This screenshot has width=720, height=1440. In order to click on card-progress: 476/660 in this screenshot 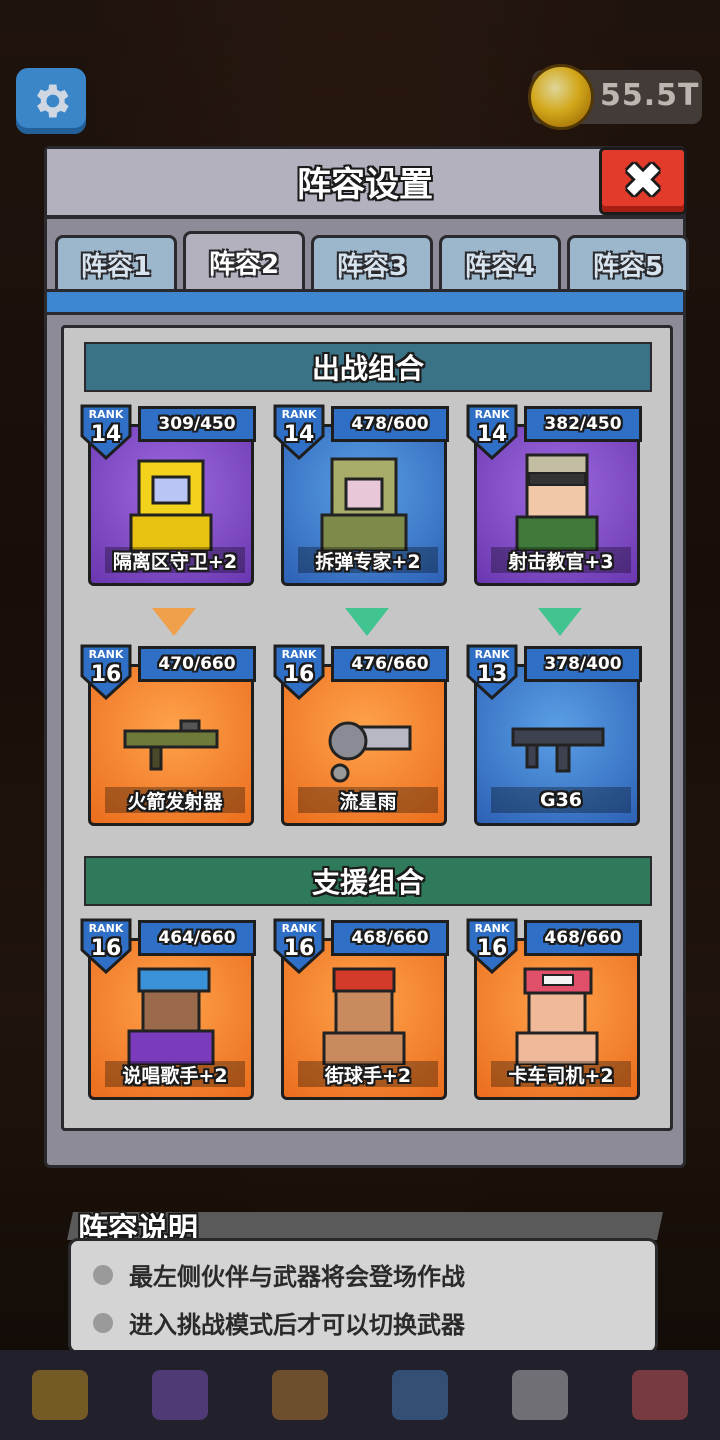, I will do `click(390, 664)`.